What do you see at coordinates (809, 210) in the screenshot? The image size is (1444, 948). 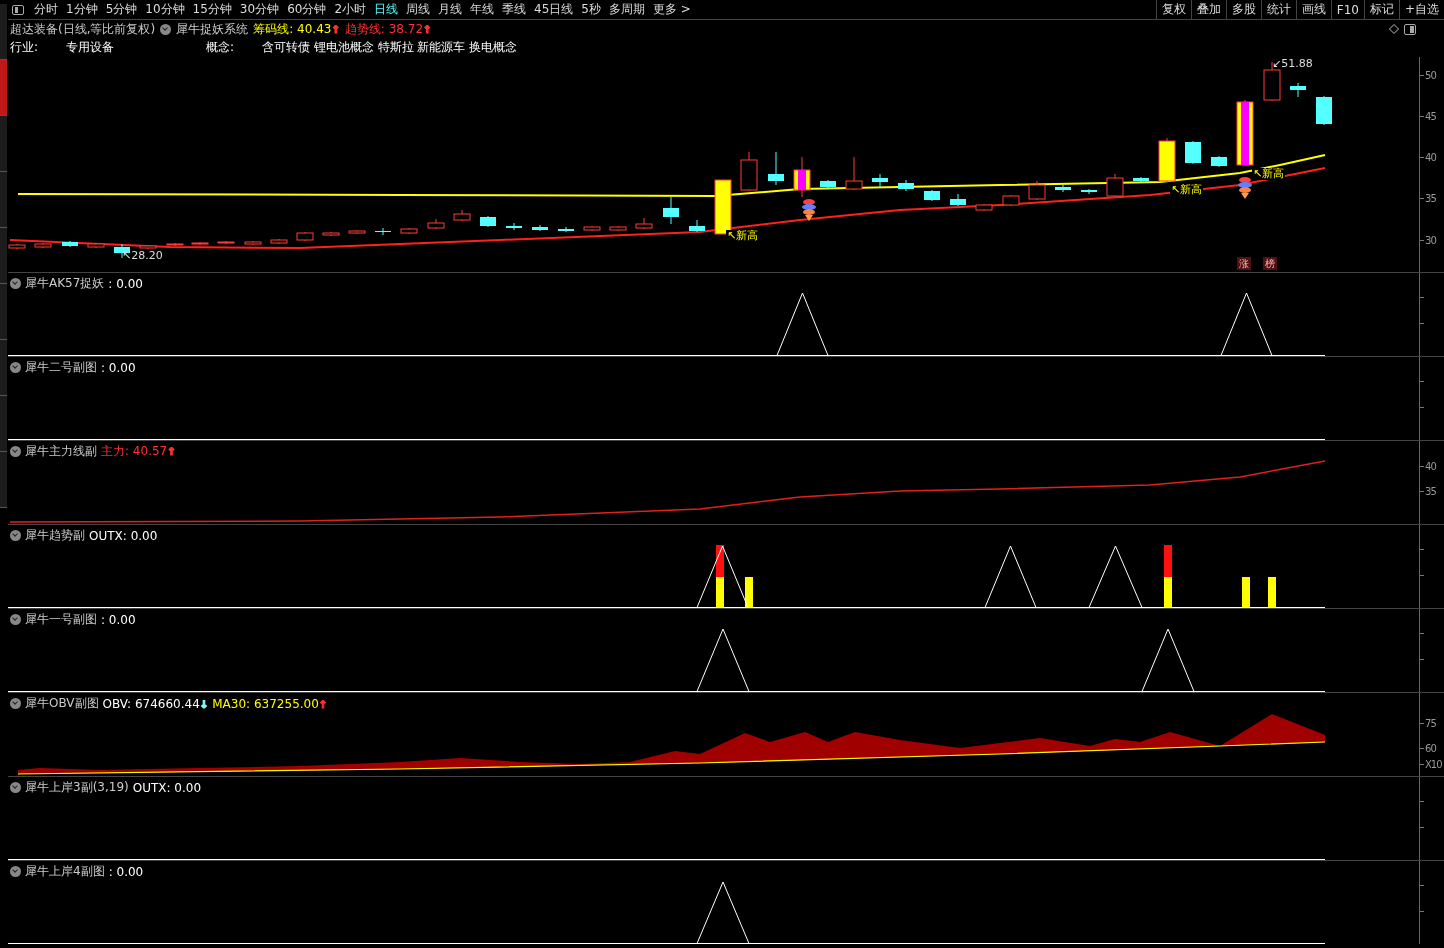 I see `lantern-icon` at bounding box center [809, 210].